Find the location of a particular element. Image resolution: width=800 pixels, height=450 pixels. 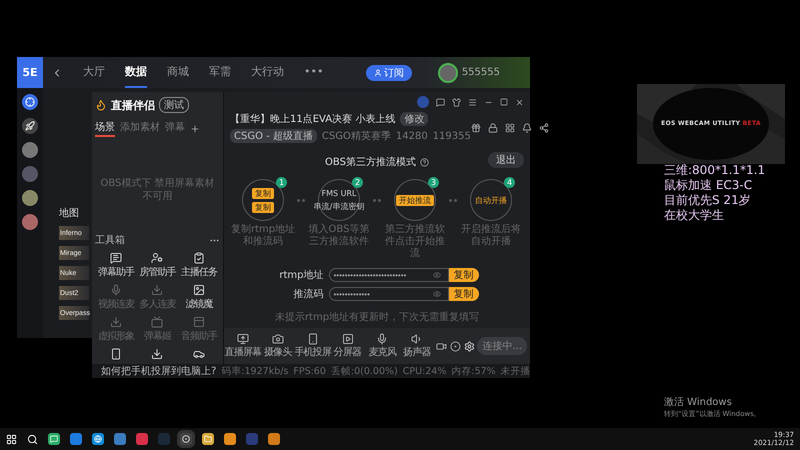

step-button: 开始推流 is located at coordinates (415, 200).